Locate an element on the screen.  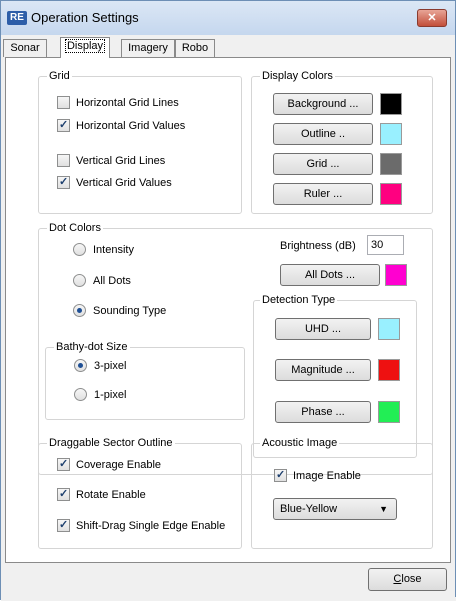
one-pixel-label: 1-pixel is located at coordinates (110, 394).